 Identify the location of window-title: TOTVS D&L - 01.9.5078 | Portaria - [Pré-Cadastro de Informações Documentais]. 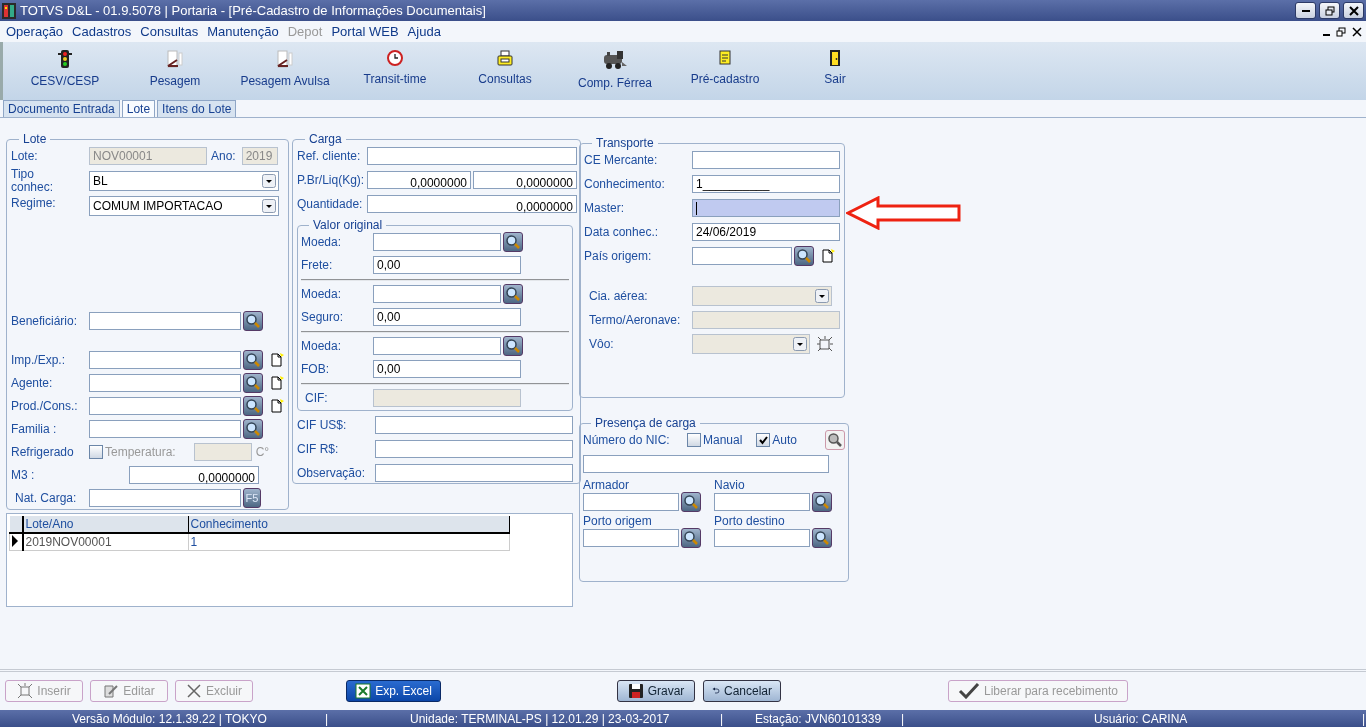
(253, 10).